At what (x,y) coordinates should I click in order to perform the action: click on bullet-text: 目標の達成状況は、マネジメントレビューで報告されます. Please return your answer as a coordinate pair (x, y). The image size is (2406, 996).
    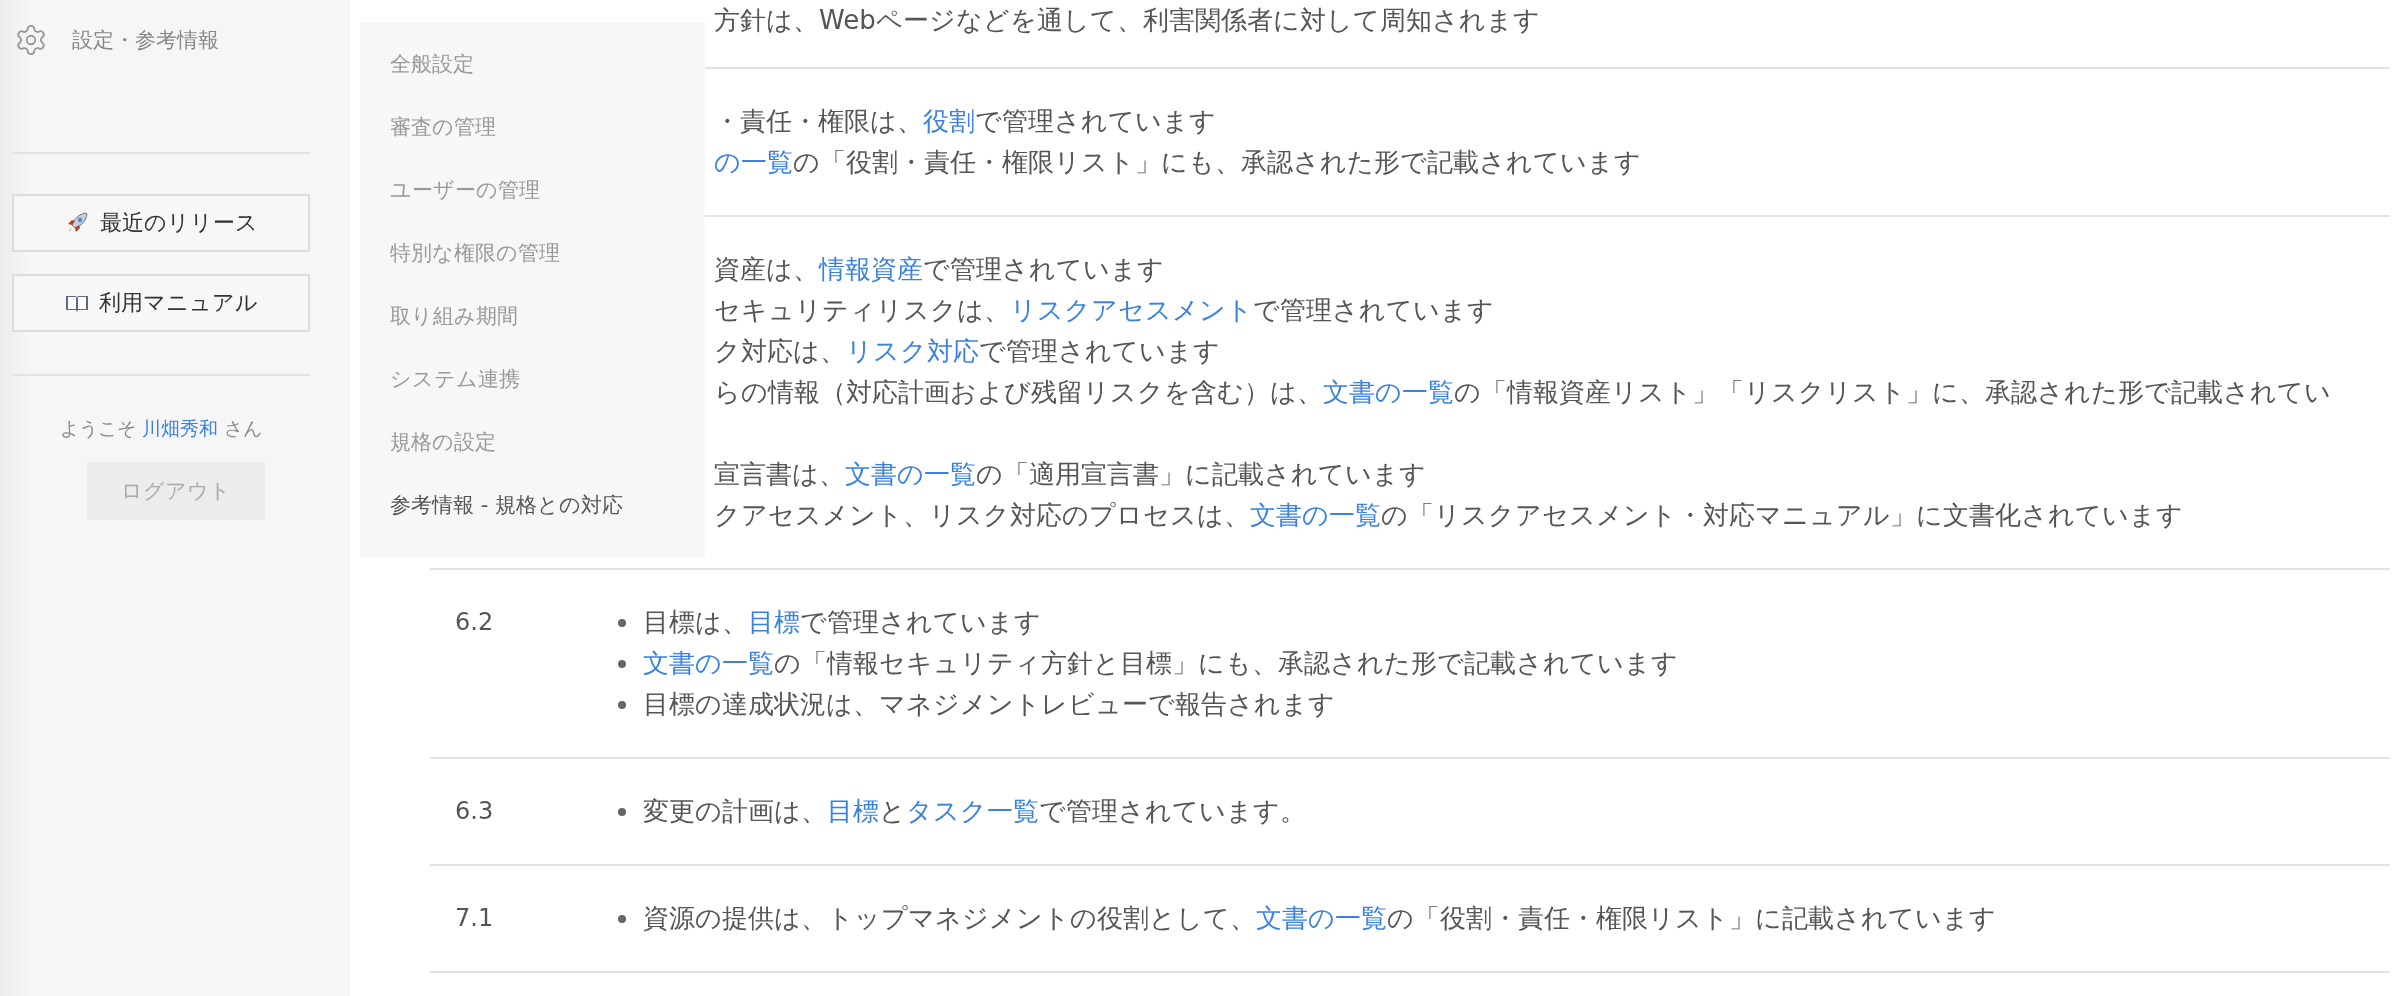
    Looking at the image, I should click on (989, 704).